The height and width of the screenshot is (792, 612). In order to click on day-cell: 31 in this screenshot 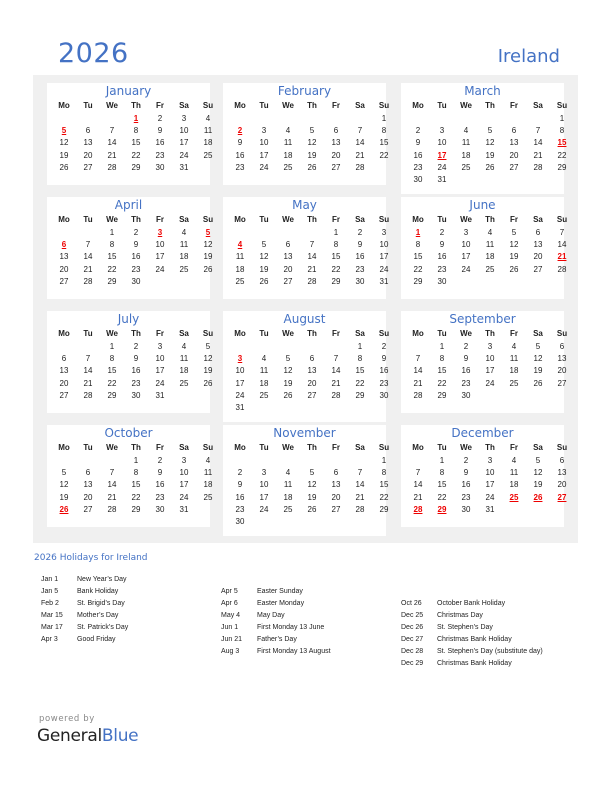, I will do `click(160, 395)`.